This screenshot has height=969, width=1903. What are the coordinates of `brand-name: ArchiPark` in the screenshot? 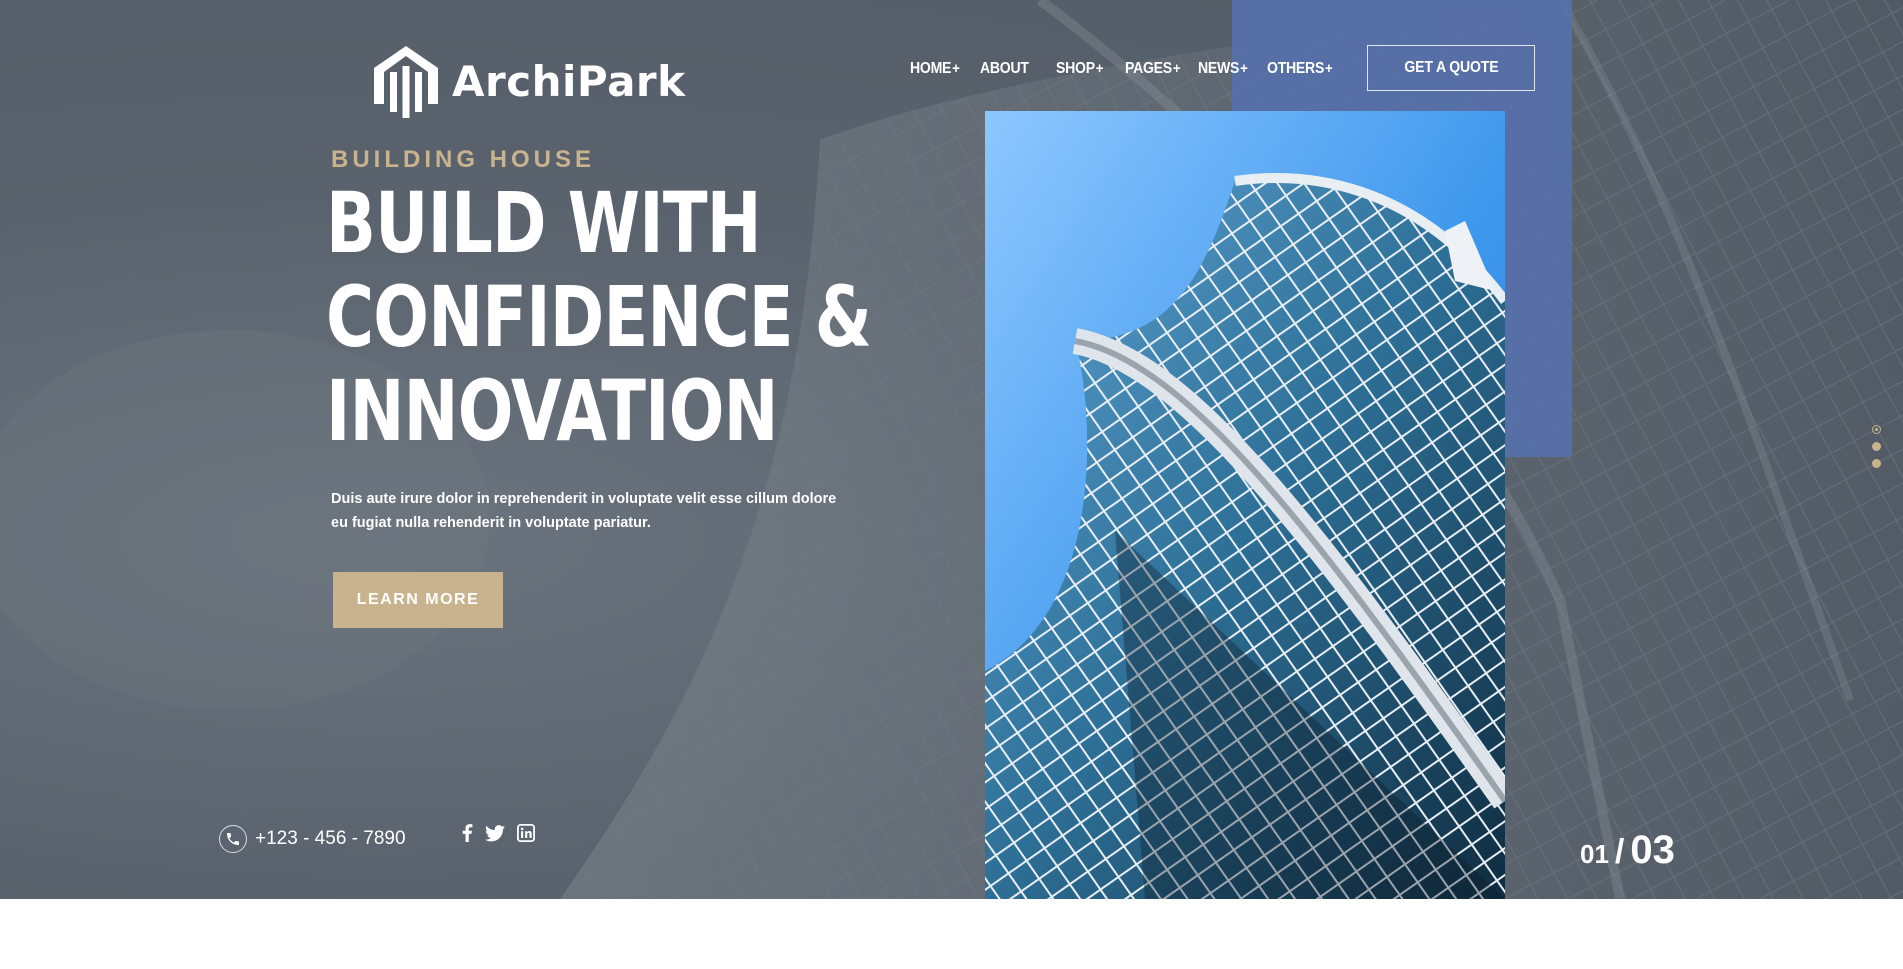 It's located at (569, 81).